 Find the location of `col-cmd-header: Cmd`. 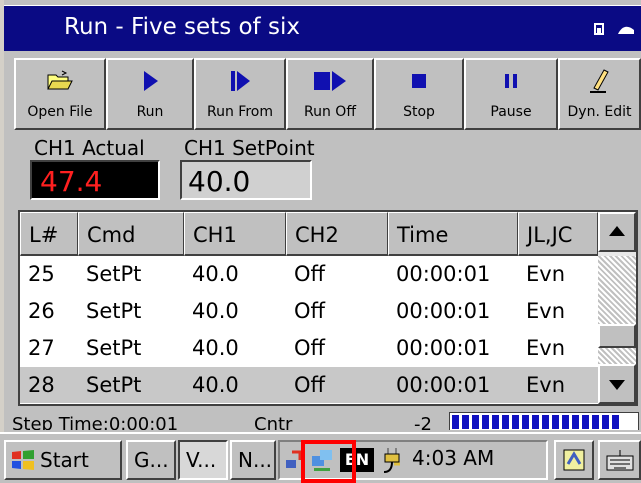

col-cmd-header: Cmd is located at coordinates (131, 234).